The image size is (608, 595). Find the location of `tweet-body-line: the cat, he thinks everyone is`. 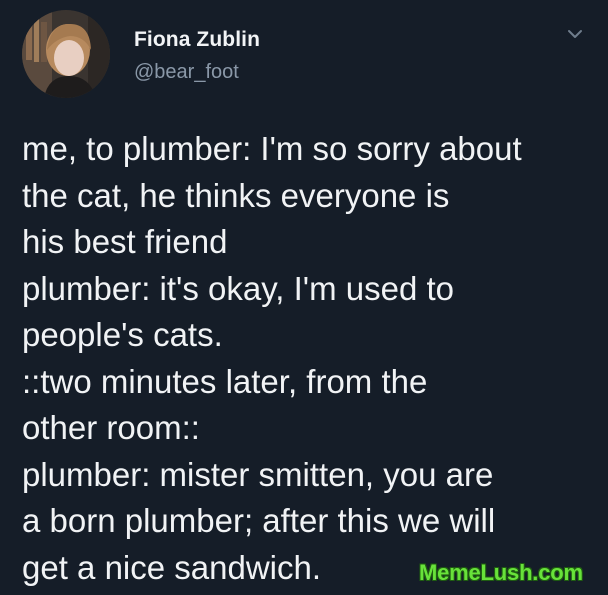

tweet-body-line: the cat, he thinks everyone is is located at coordinates (236, 195).